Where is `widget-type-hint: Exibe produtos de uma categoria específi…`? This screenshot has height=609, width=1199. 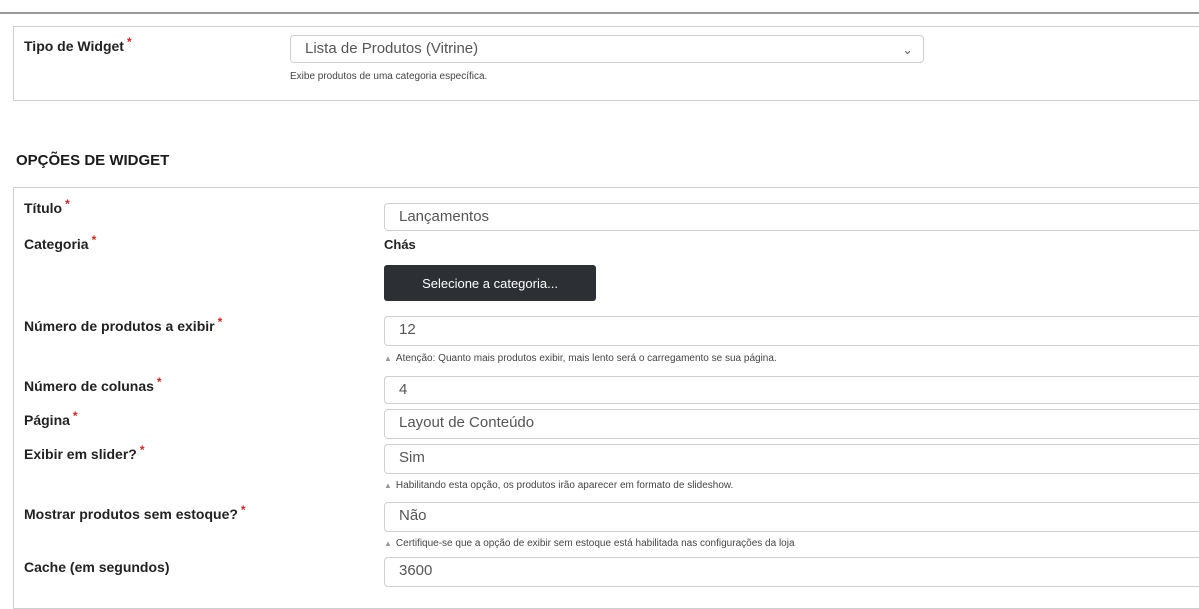 widget-type-hint: Exibe produtos de uma categoria específi… is located at coordinates (389, 76).